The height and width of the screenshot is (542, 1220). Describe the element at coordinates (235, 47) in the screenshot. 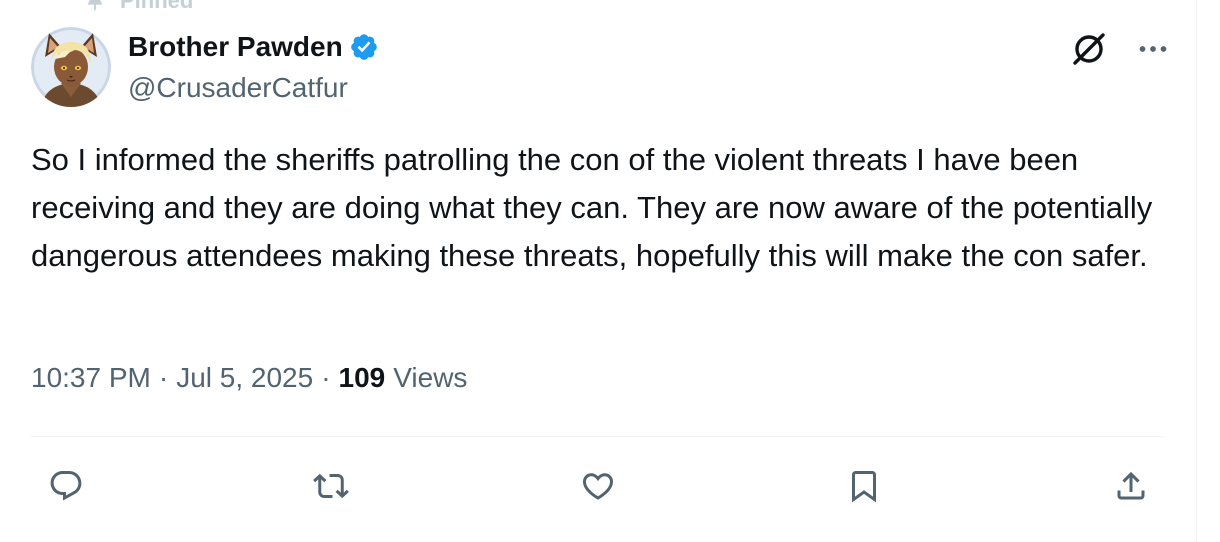

I see `display-name: Brother Pawden` at that location.